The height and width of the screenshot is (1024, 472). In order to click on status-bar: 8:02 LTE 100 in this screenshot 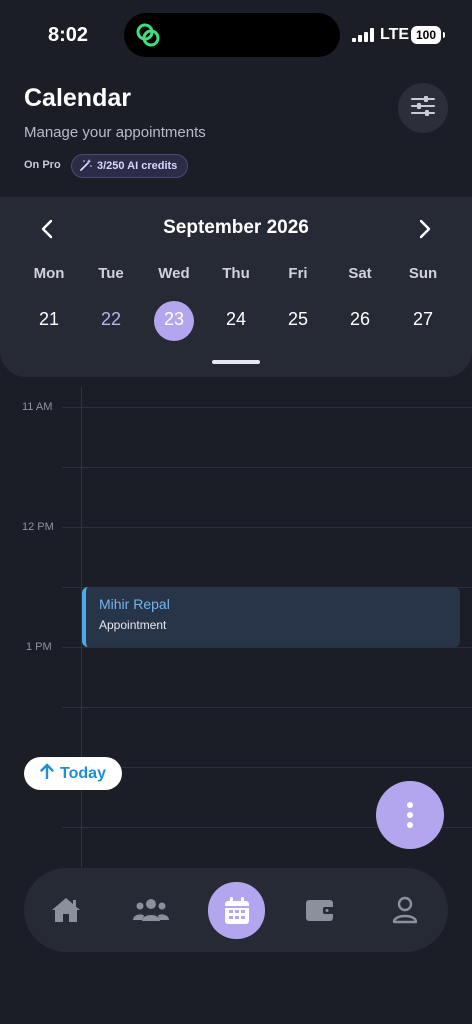, I will do `click(236, 35)`.